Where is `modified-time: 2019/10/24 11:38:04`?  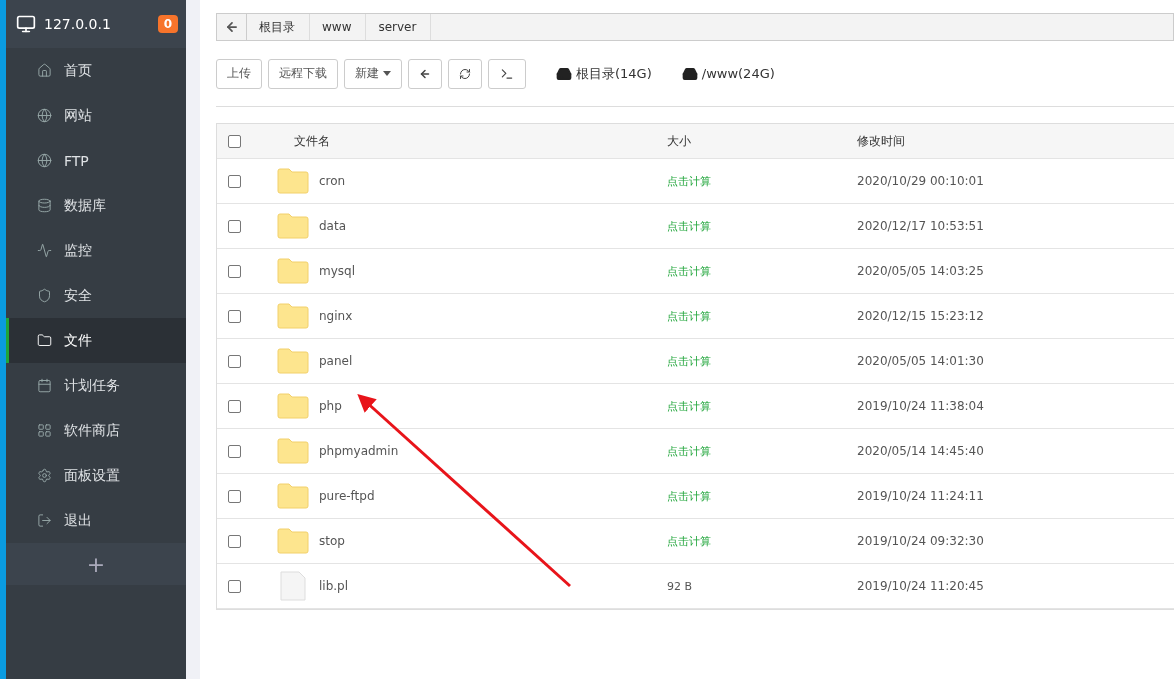 modified-time: 2019/10/24 11:38:04 is located at coordinates (921, 406).